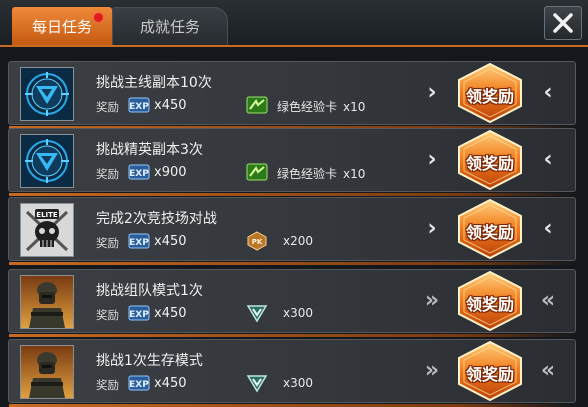 The width and height of the screenshot is (588, 407). I want to click on pk-medal-icon: PK, so click(257, 241).